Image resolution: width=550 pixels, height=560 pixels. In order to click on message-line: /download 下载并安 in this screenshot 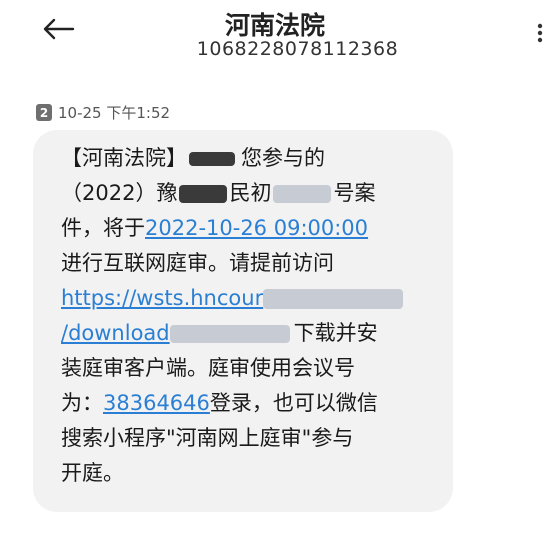, I will do `click(219, 333)`.